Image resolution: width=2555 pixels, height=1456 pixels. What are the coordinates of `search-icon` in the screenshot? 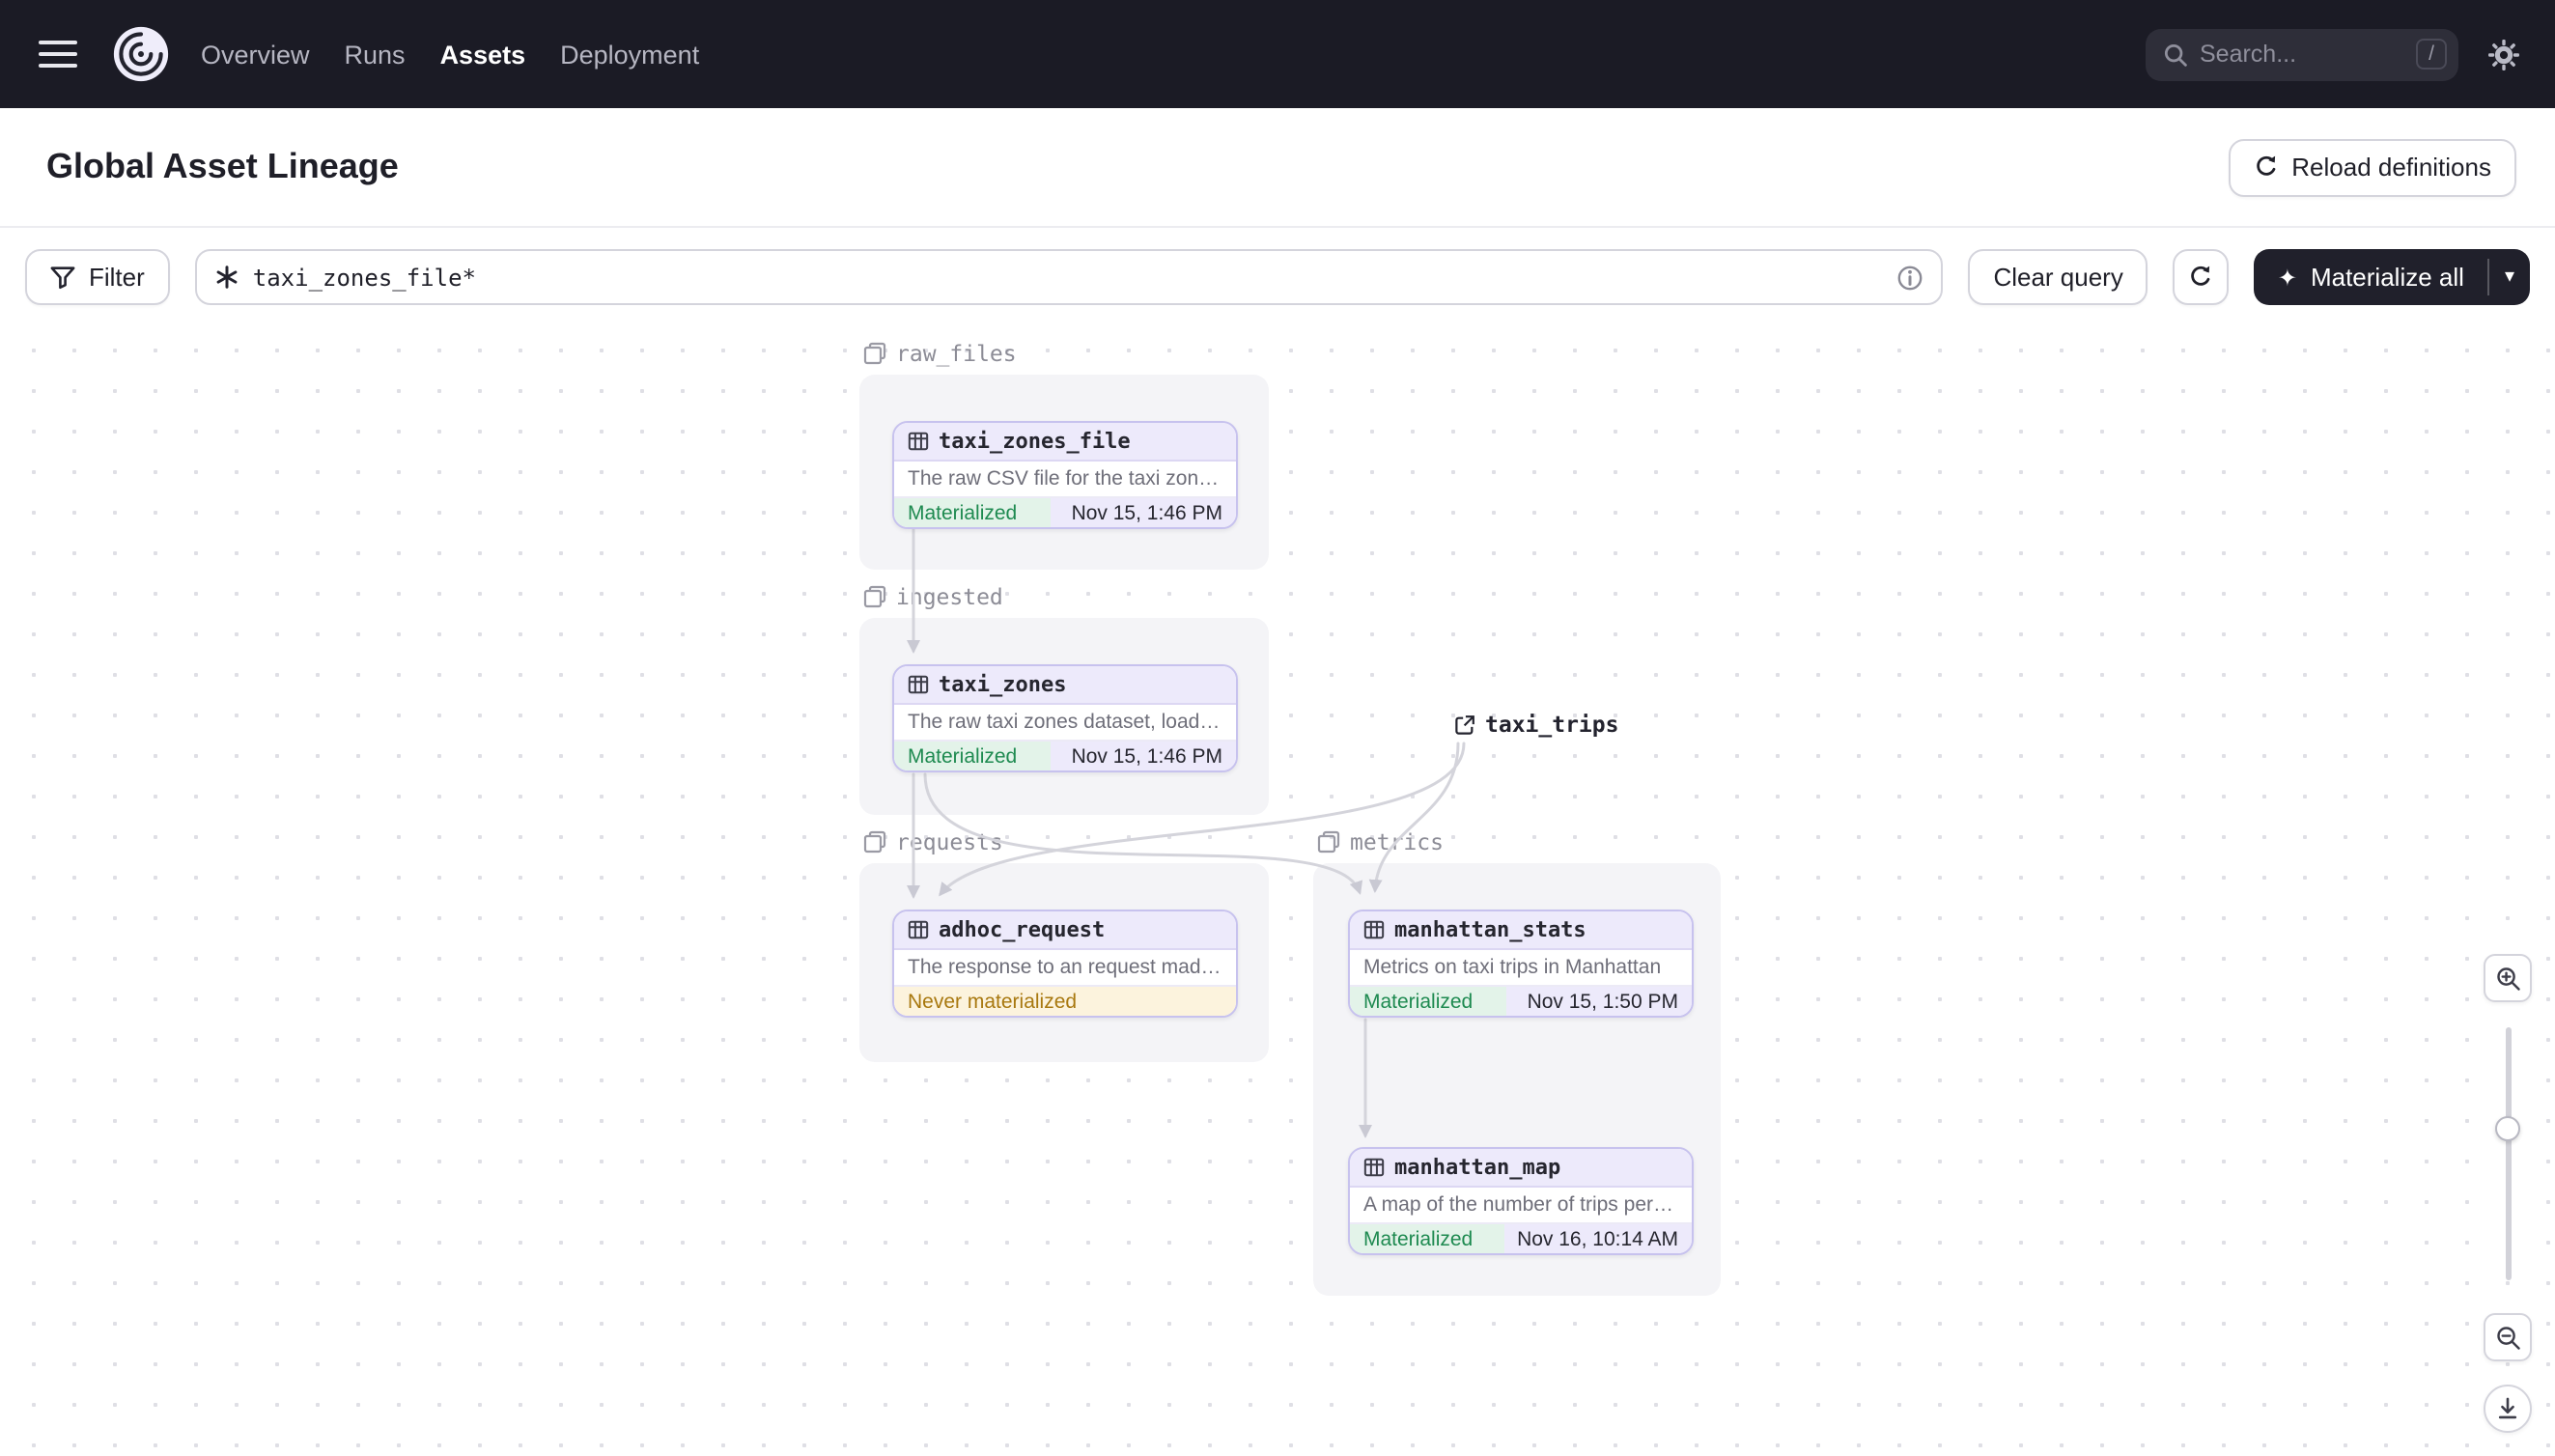 It's located at (2175, 55).